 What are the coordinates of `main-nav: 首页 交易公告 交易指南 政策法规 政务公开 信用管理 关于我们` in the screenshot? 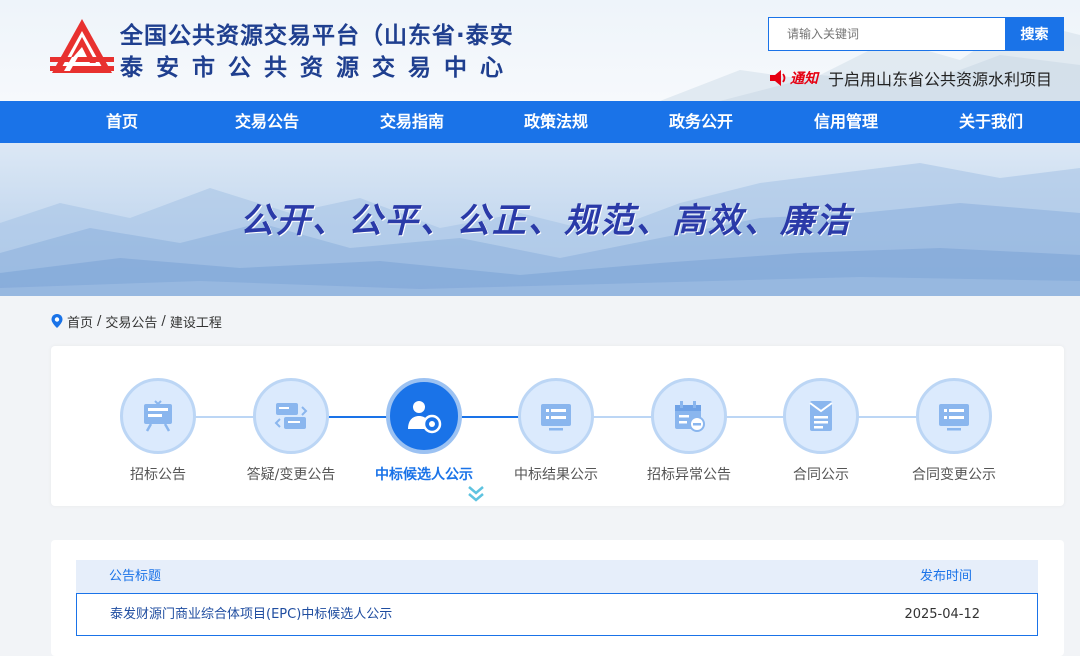 It's located at (540, 122).